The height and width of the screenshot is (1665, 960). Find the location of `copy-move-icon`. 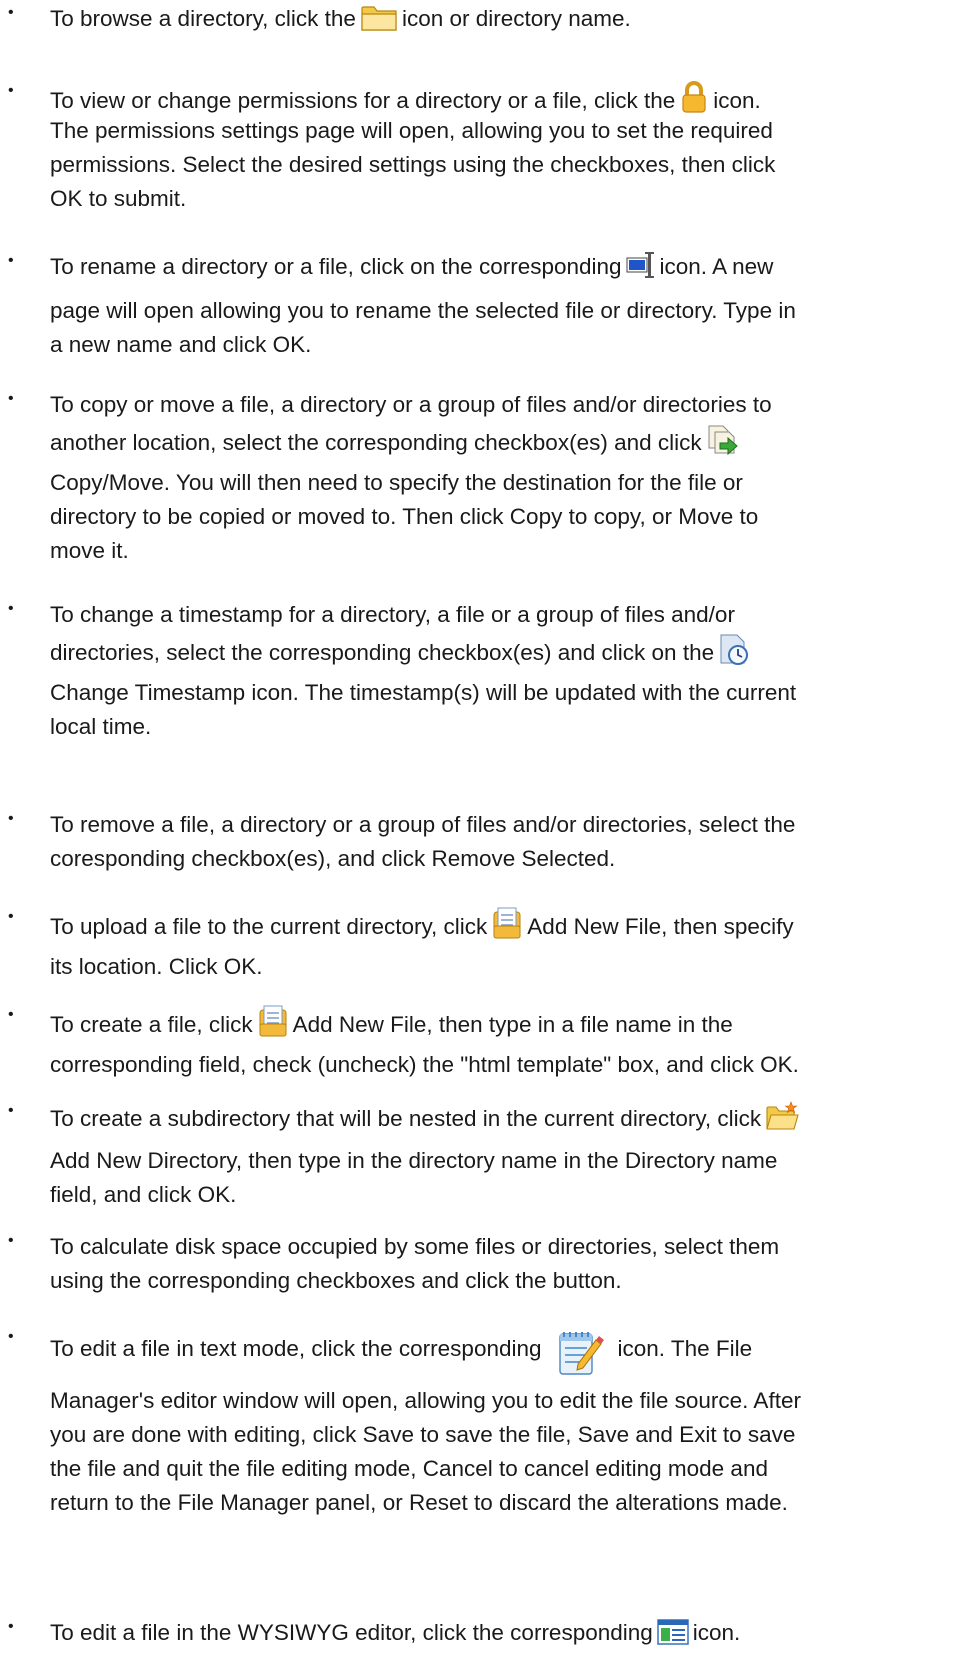

copy-move-icon is located at coordinates (723, 439).